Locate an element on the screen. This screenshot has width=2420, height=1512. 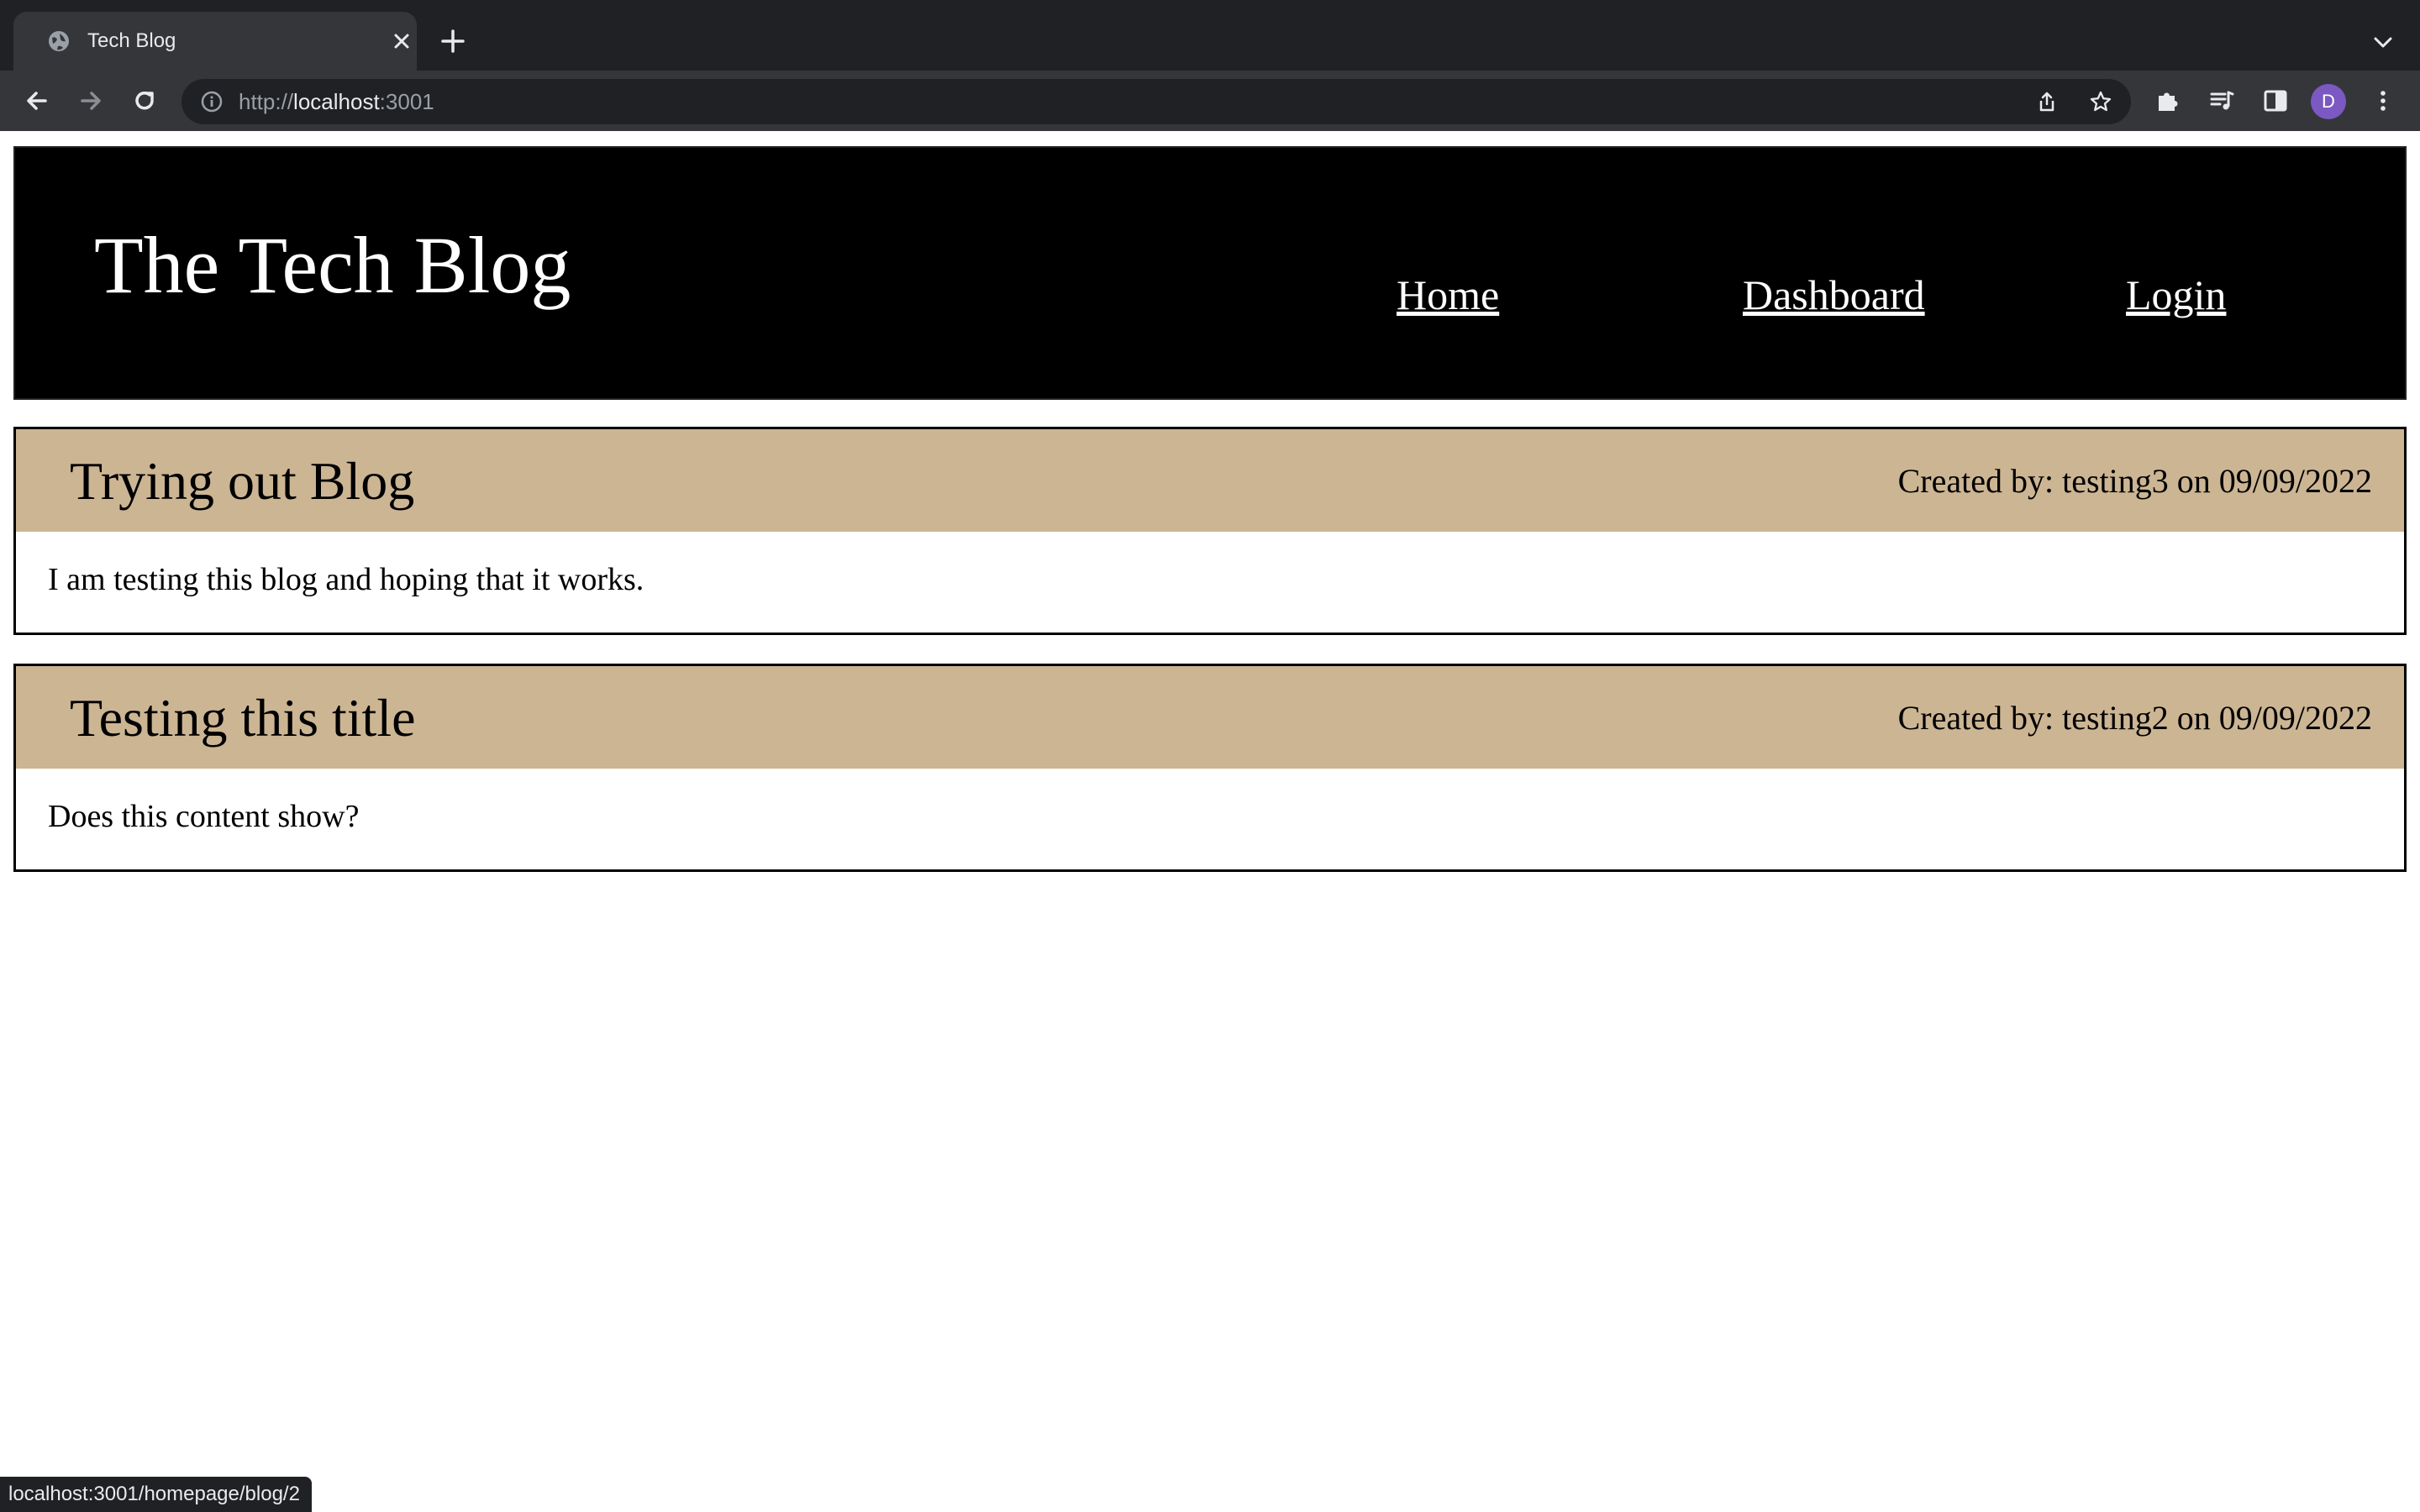
forward-arrow-icon is located at coordinates (91, 101).